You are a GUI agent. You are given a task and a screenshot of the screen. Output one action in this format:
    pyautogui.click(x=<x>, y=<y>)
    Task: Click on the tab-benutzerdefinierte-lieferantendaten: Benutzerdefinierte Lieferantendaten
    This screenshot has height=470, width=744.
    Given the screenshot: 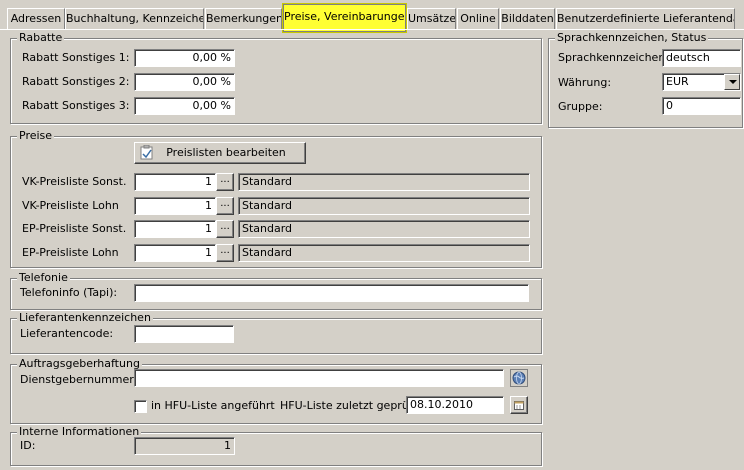 What is the action you would take?
    pyautogui.click(x=645, y=18)
    